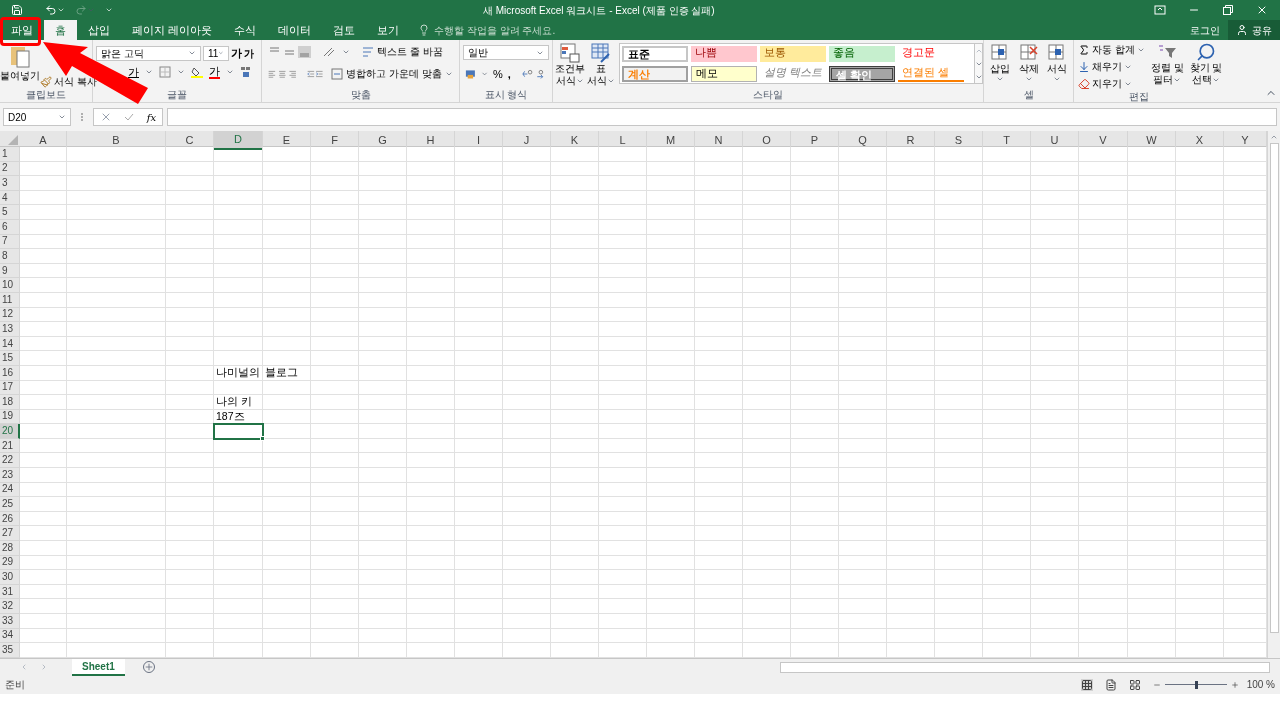 The image size is (1280, 720). I want to click on column-header: K, so click(575, 140).